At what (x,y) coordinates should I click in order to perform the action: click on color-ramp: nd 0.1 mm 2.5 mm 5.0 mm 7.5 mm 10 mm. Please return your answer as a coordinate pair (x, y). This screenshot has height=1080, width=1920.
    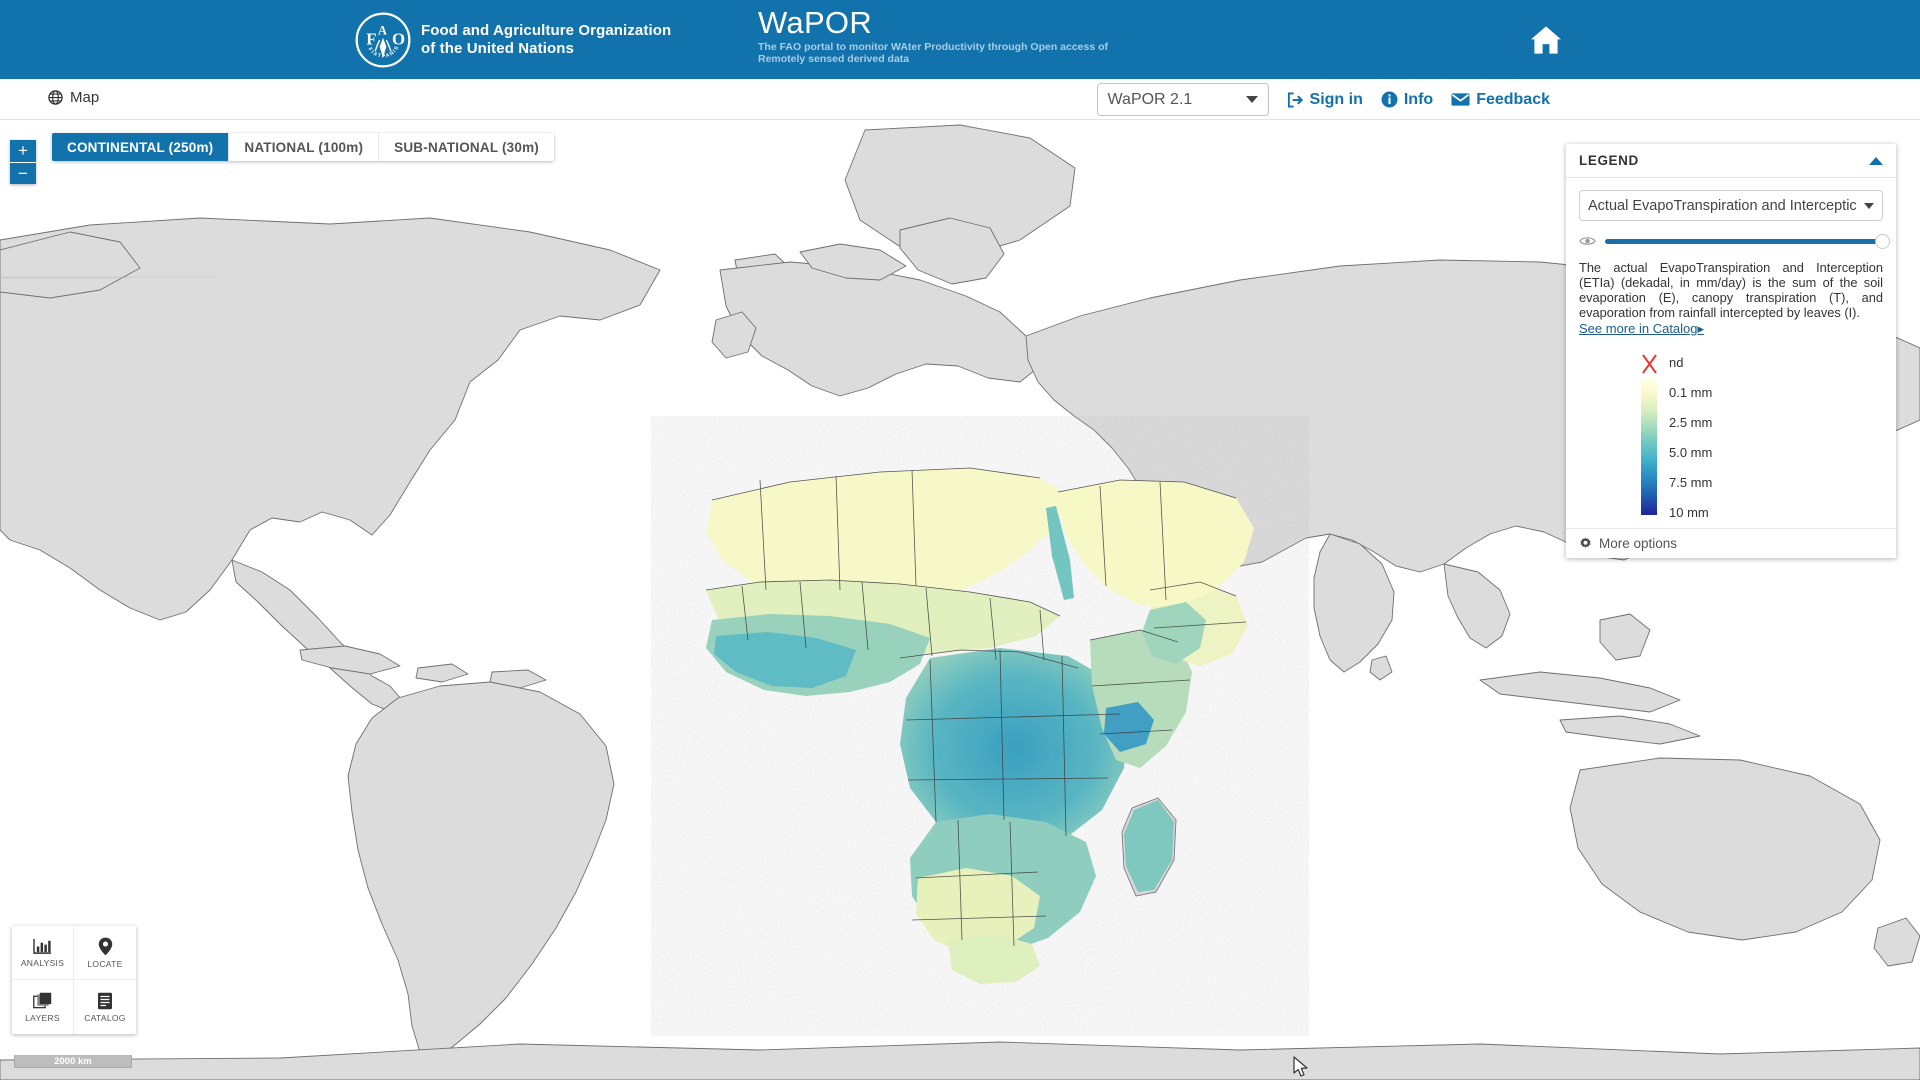
    Looking at the image, I should click on (1741, 436).